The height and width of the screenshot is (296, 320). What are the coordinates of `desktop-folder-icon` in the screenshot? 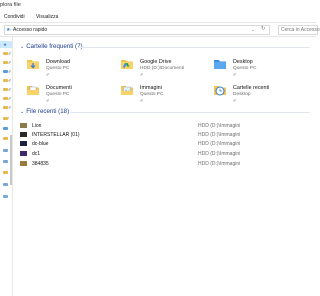 It's located at (220, 64).